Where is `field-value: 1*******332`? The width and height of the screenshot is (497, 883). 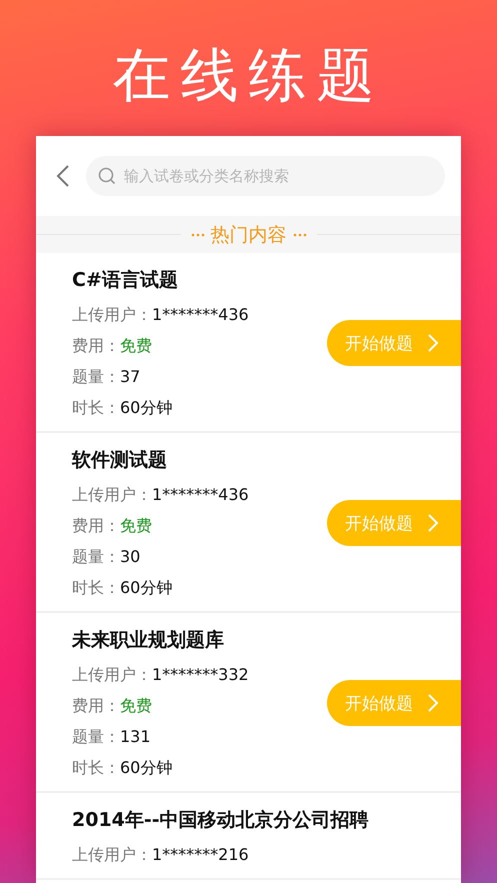
field-value: 1*******332 is located at coordinates (200, 675).